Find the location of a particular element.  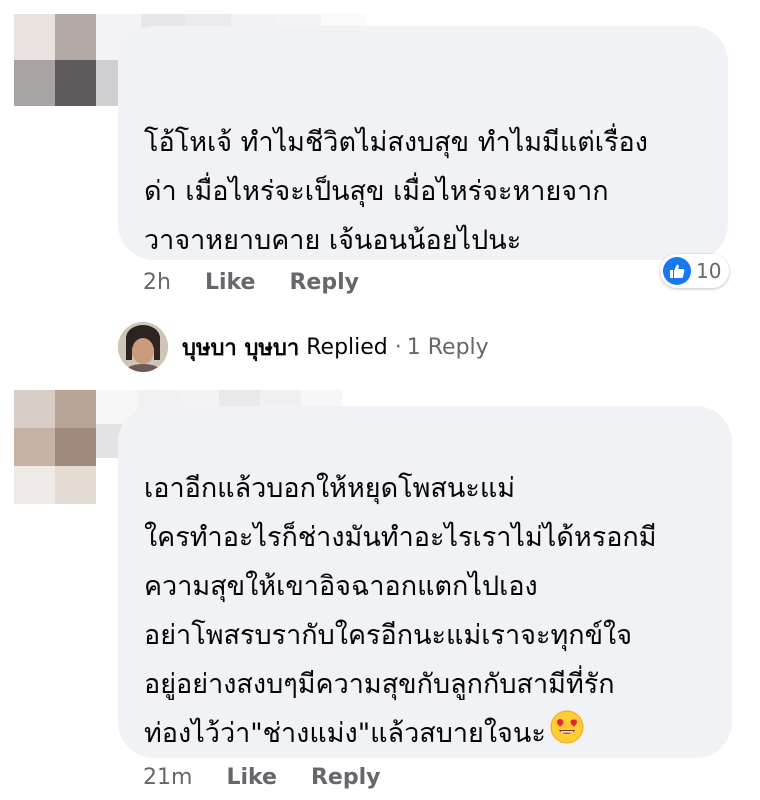

reply-count: 1 Reply is located at coordinates (448, 347).